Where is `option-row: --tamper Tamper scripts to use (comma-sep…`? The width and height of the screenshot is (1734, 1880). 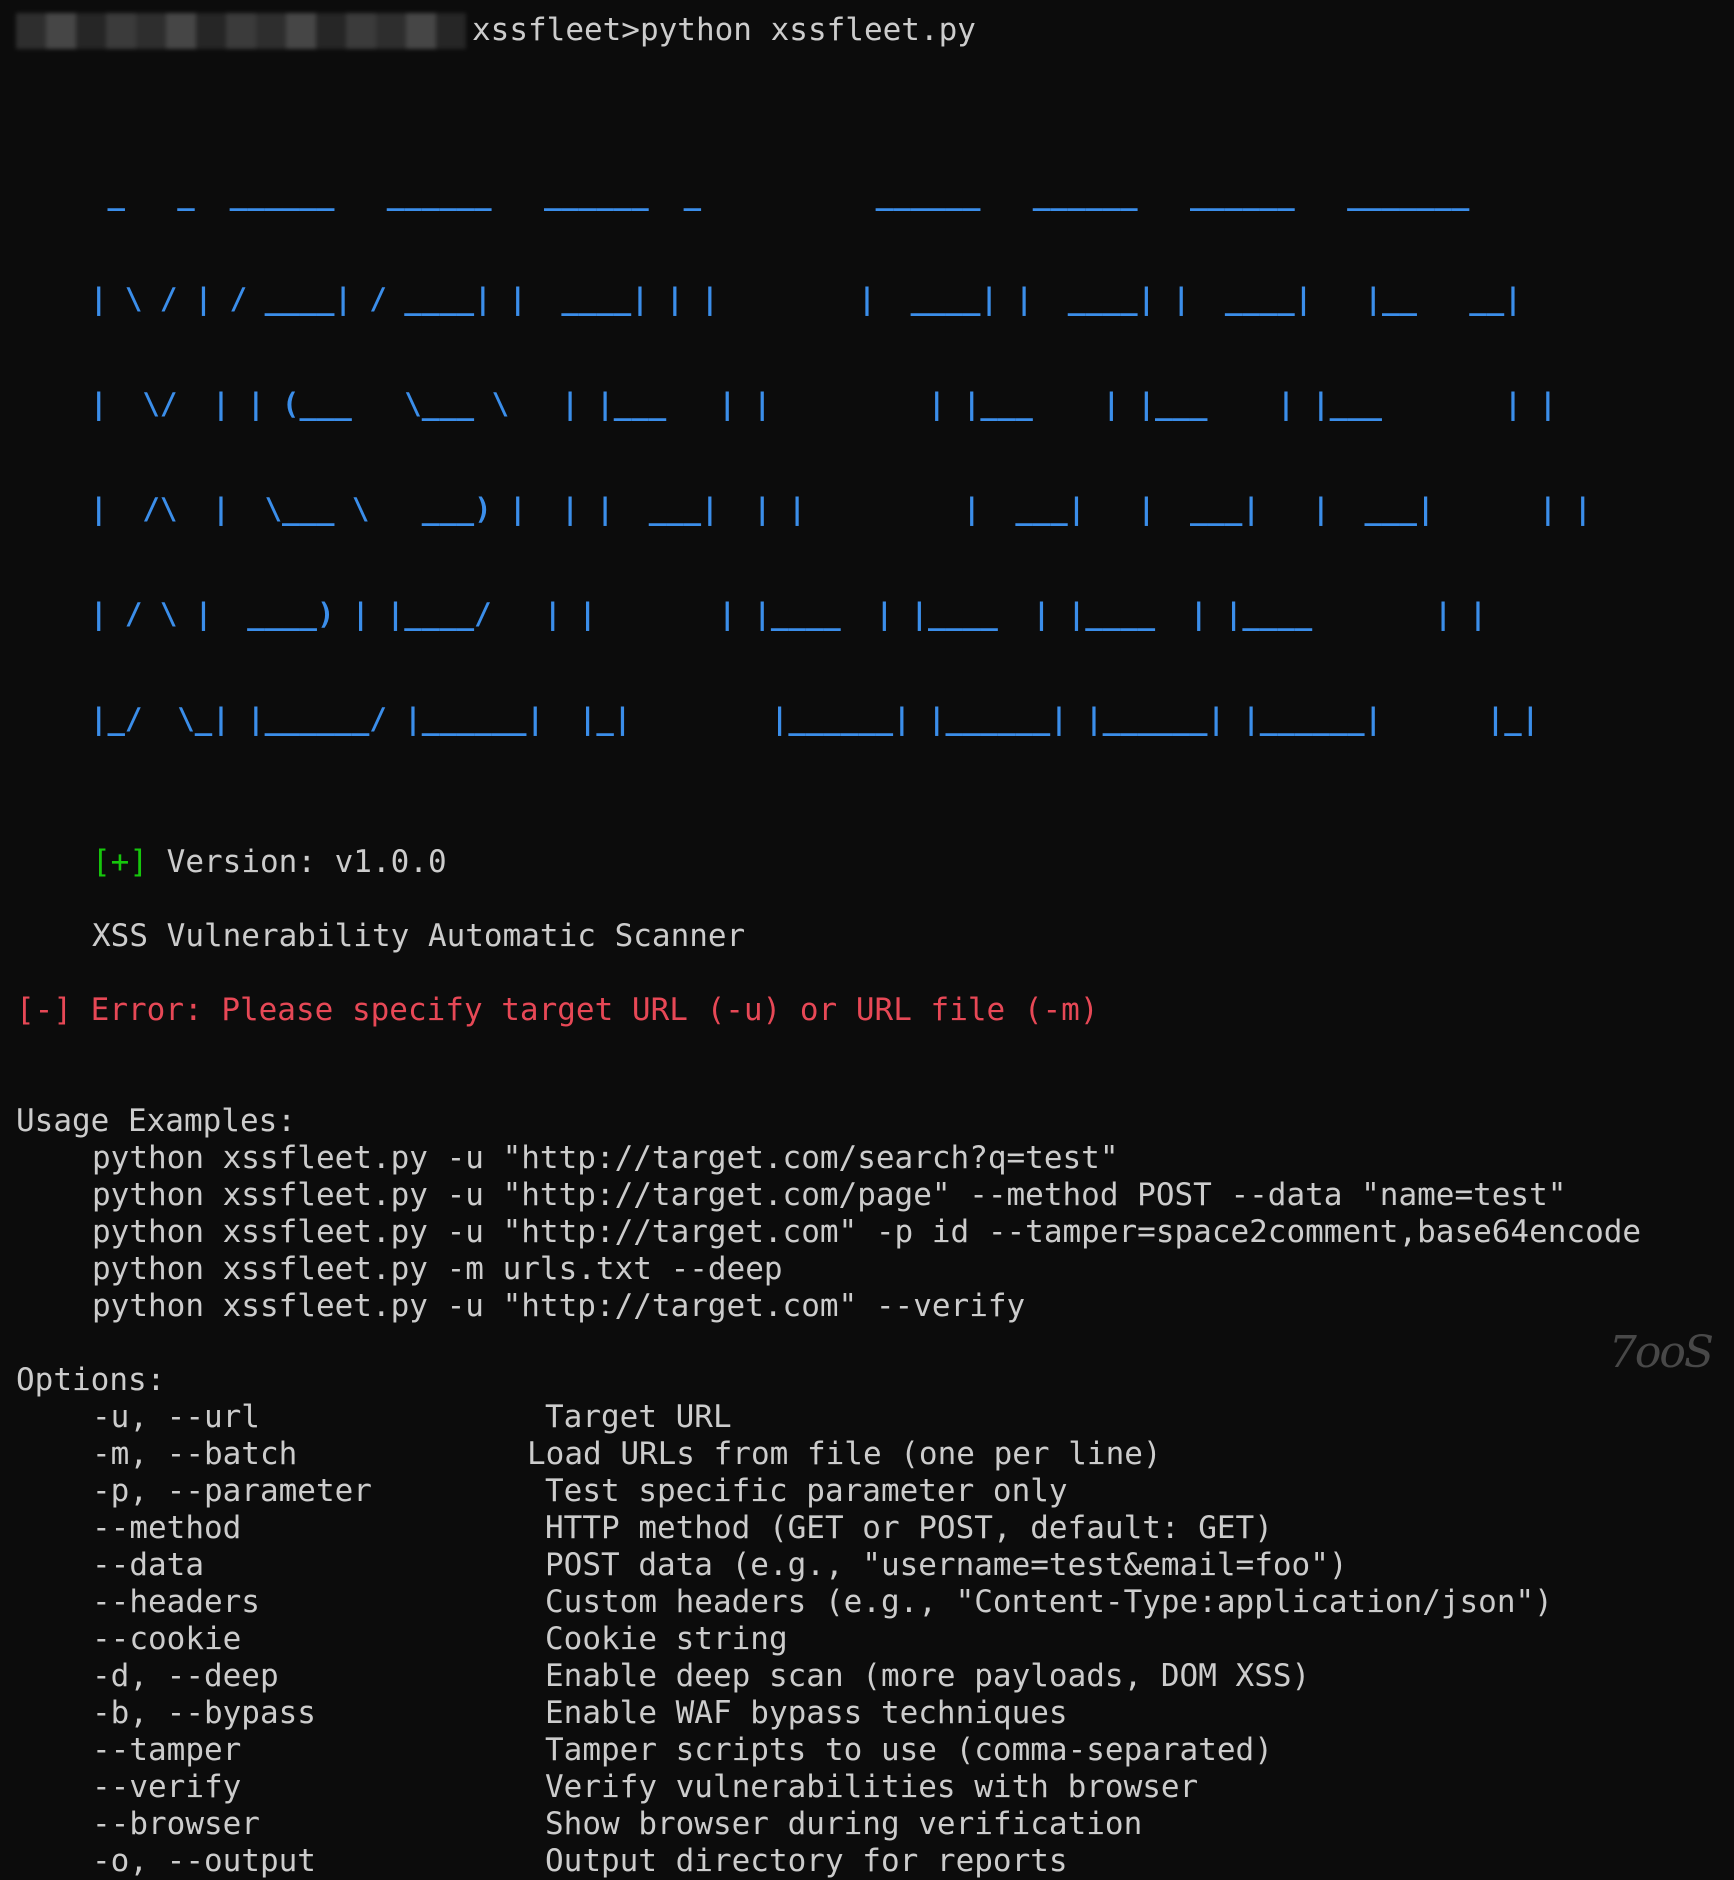 option-row: --tamper Tamper scripts to use (comma-sep… is located at coordinates (875, 1750).